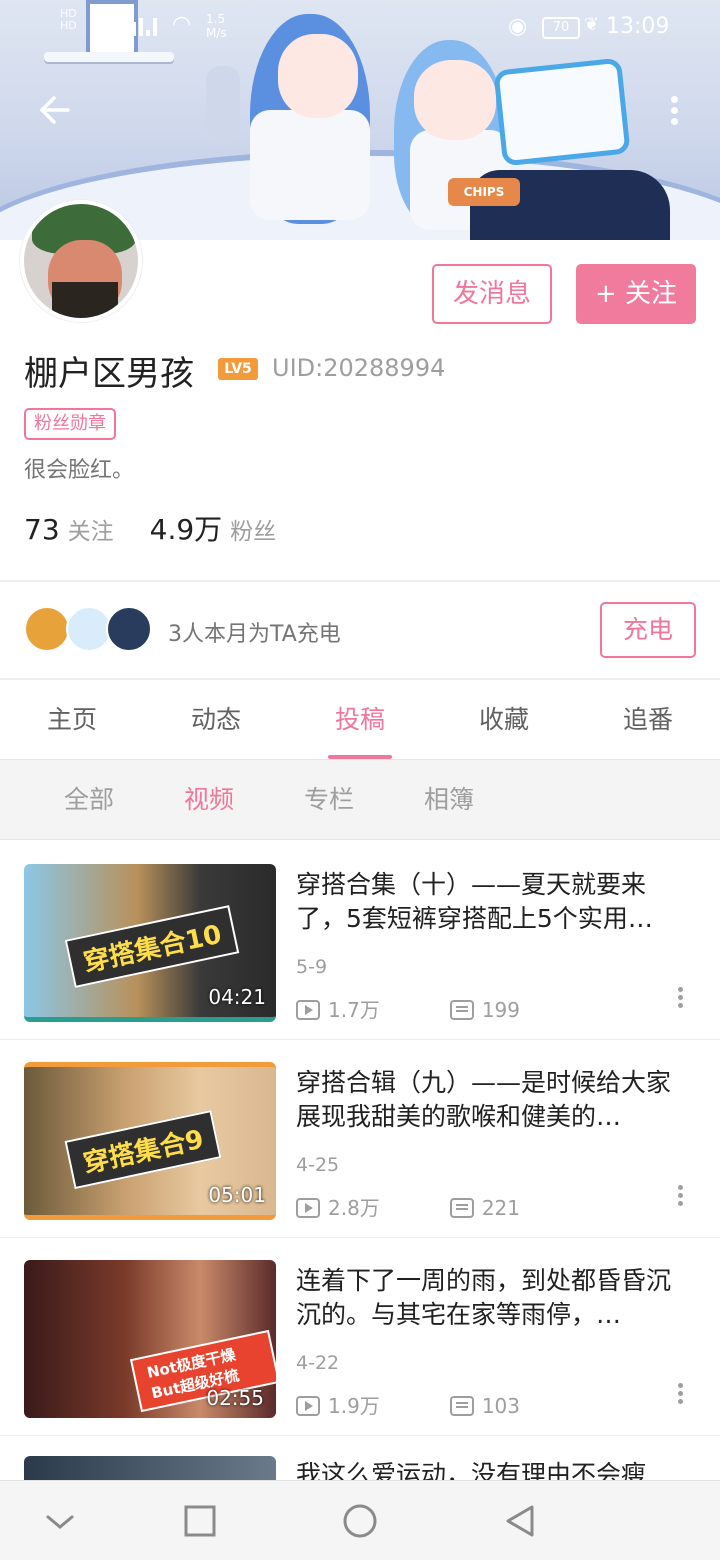 This screenshot has height=1560, width=720. I want to click on thumbnail-text: 穿搭集合10, so click(152, 946).